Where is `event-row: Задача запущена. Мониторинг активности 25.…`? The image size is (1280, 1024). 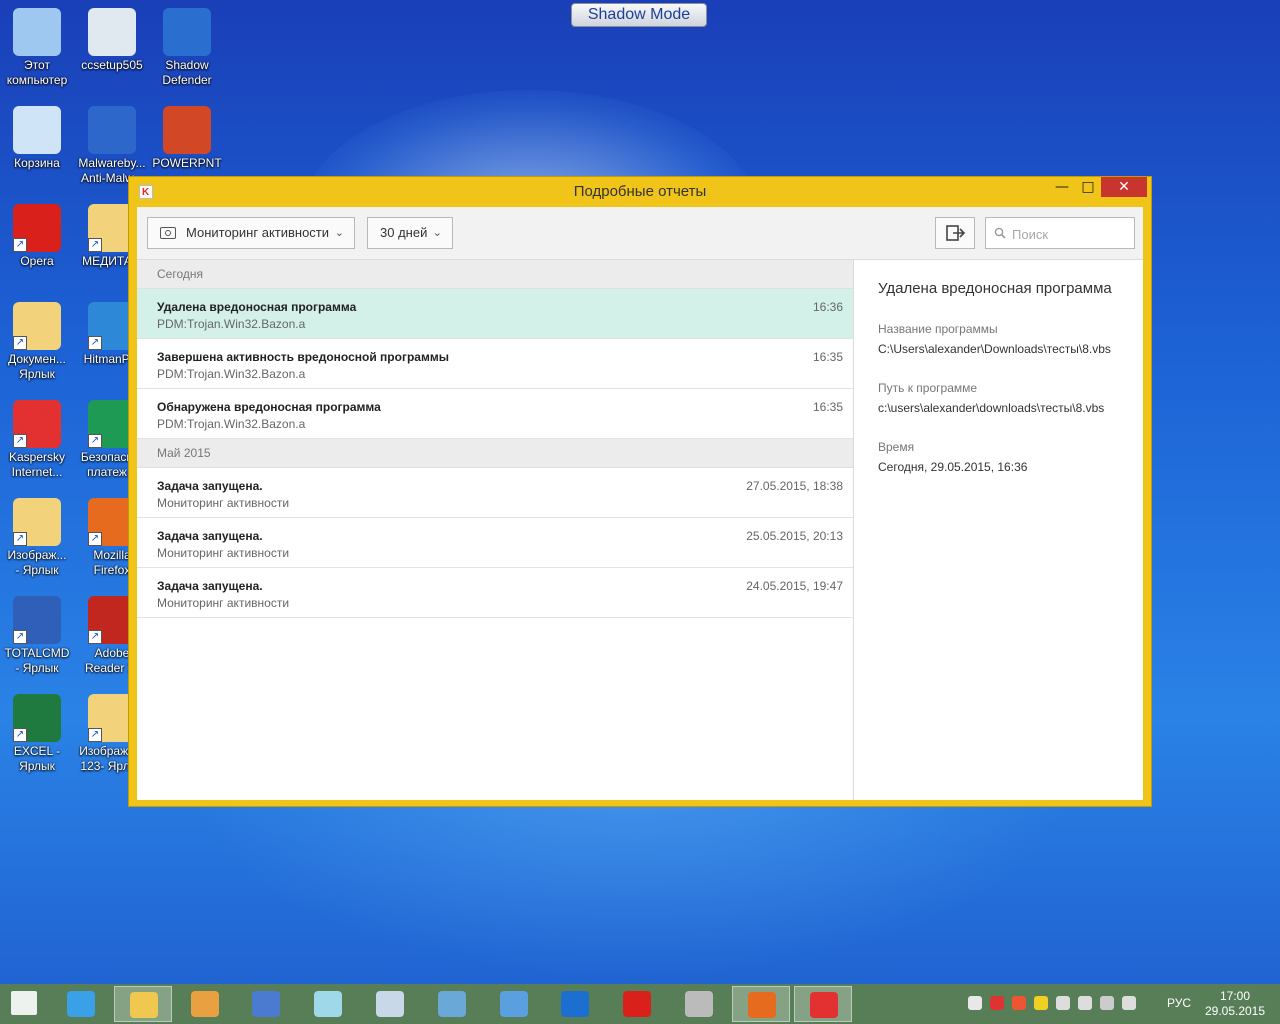 event-row: Задача запущена. Мониторинг активности 25.… is located at coordinates (495, 543).